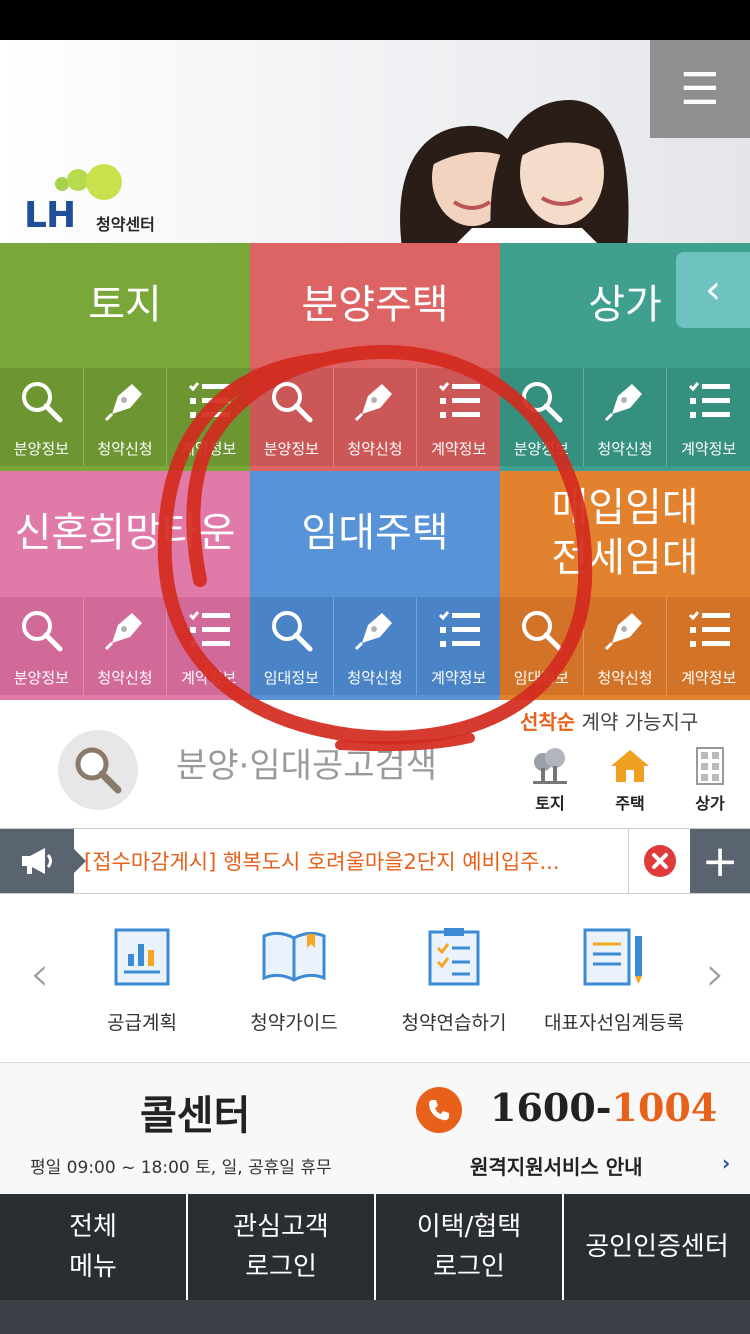  What do you see at coordinates (470, 1247) in the screenshot?
I see `nav-other-login: 이택/협택 로그인` at bounding box center [470, 1247].